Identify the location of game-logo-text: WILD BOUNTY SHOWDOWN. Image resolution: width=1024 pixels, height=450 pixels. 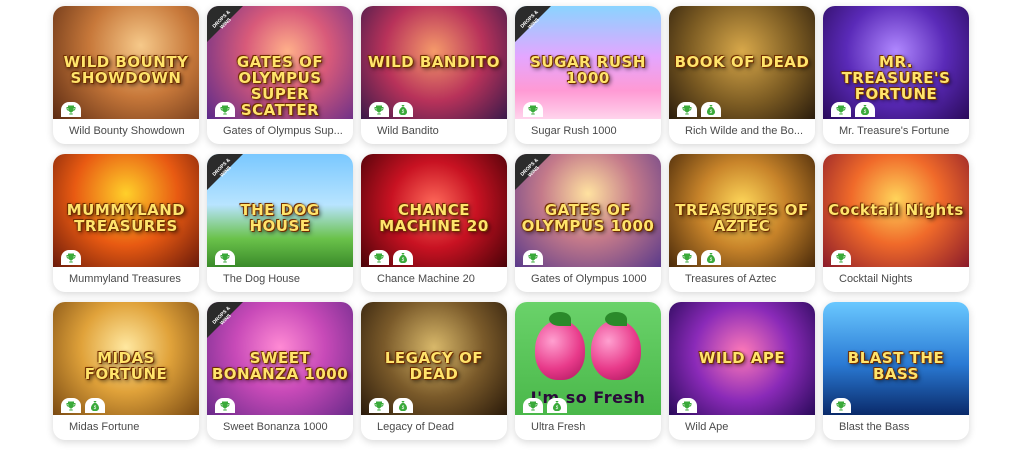
(126, 70).